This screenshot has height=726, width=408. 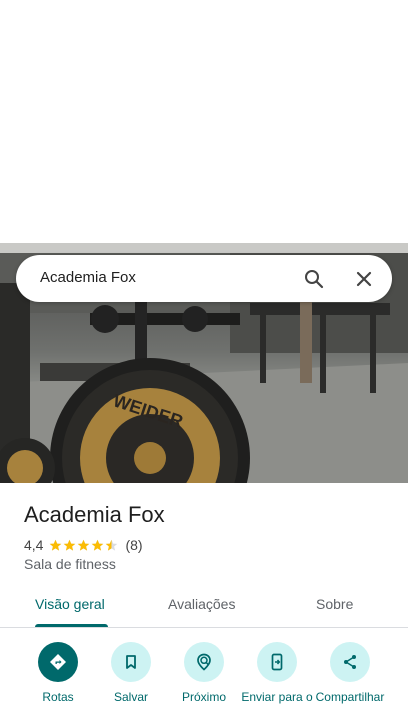 What do you see at coordinates (70, 604) in the screenshot?
I see `tab-overview: Visão geral` at bounding box center [70, 604].